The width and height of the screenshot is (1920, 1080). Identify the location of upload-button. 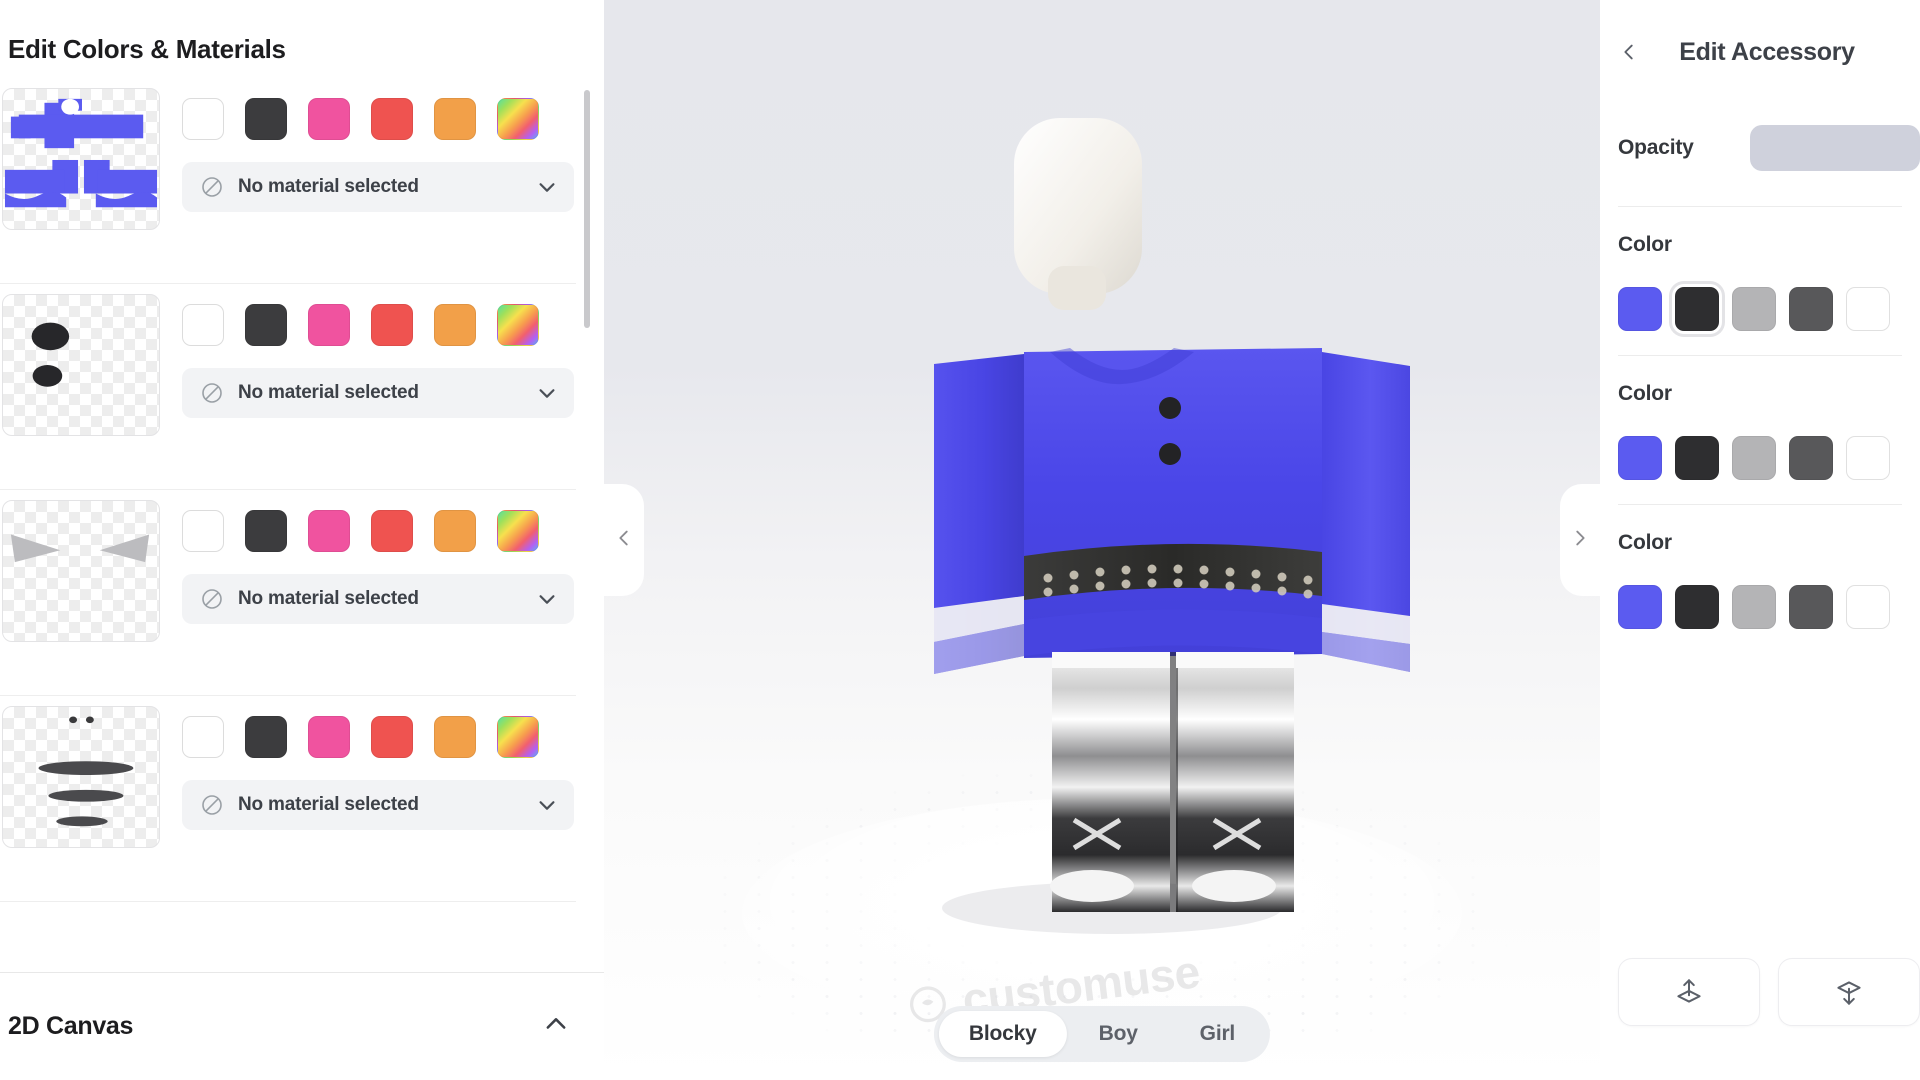
(1689, 992).